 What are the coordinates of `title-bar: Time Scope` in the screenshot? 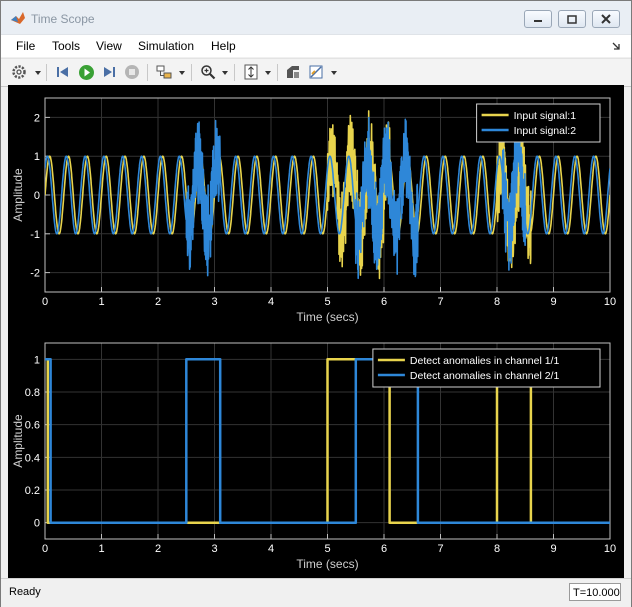 It's located at (316, 18).